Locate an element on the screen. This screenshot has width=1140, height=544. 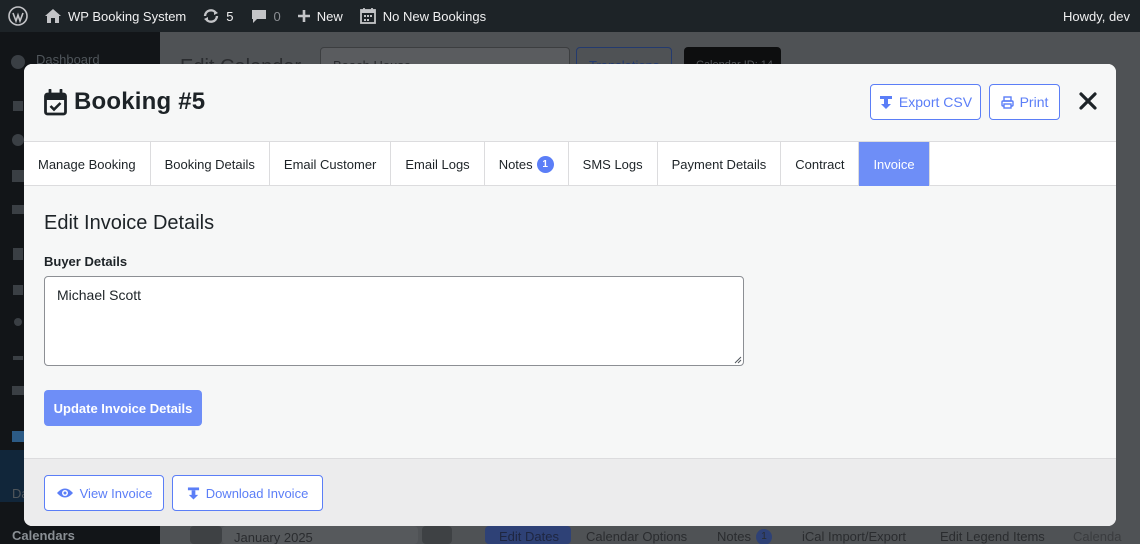
tab-edit-legend: Edit Legend Items is located at coordinates (992, 536).